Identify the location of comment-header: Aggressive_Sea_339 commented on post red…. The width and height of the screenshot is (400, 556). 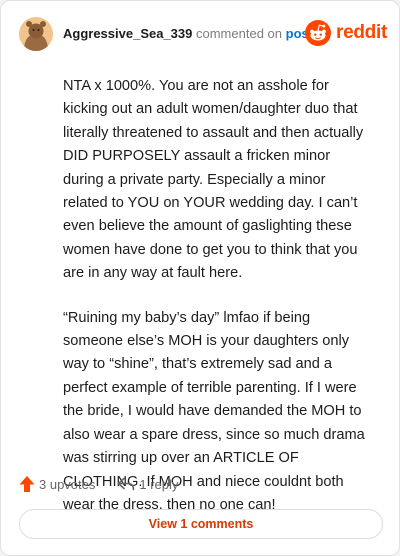
(203, 34).